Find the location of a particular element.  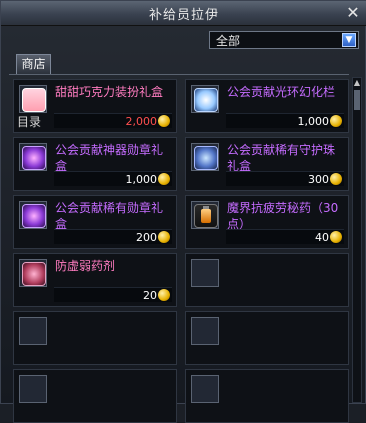

window-title: 补给员拉伊 is located at coordinates (183, 15).